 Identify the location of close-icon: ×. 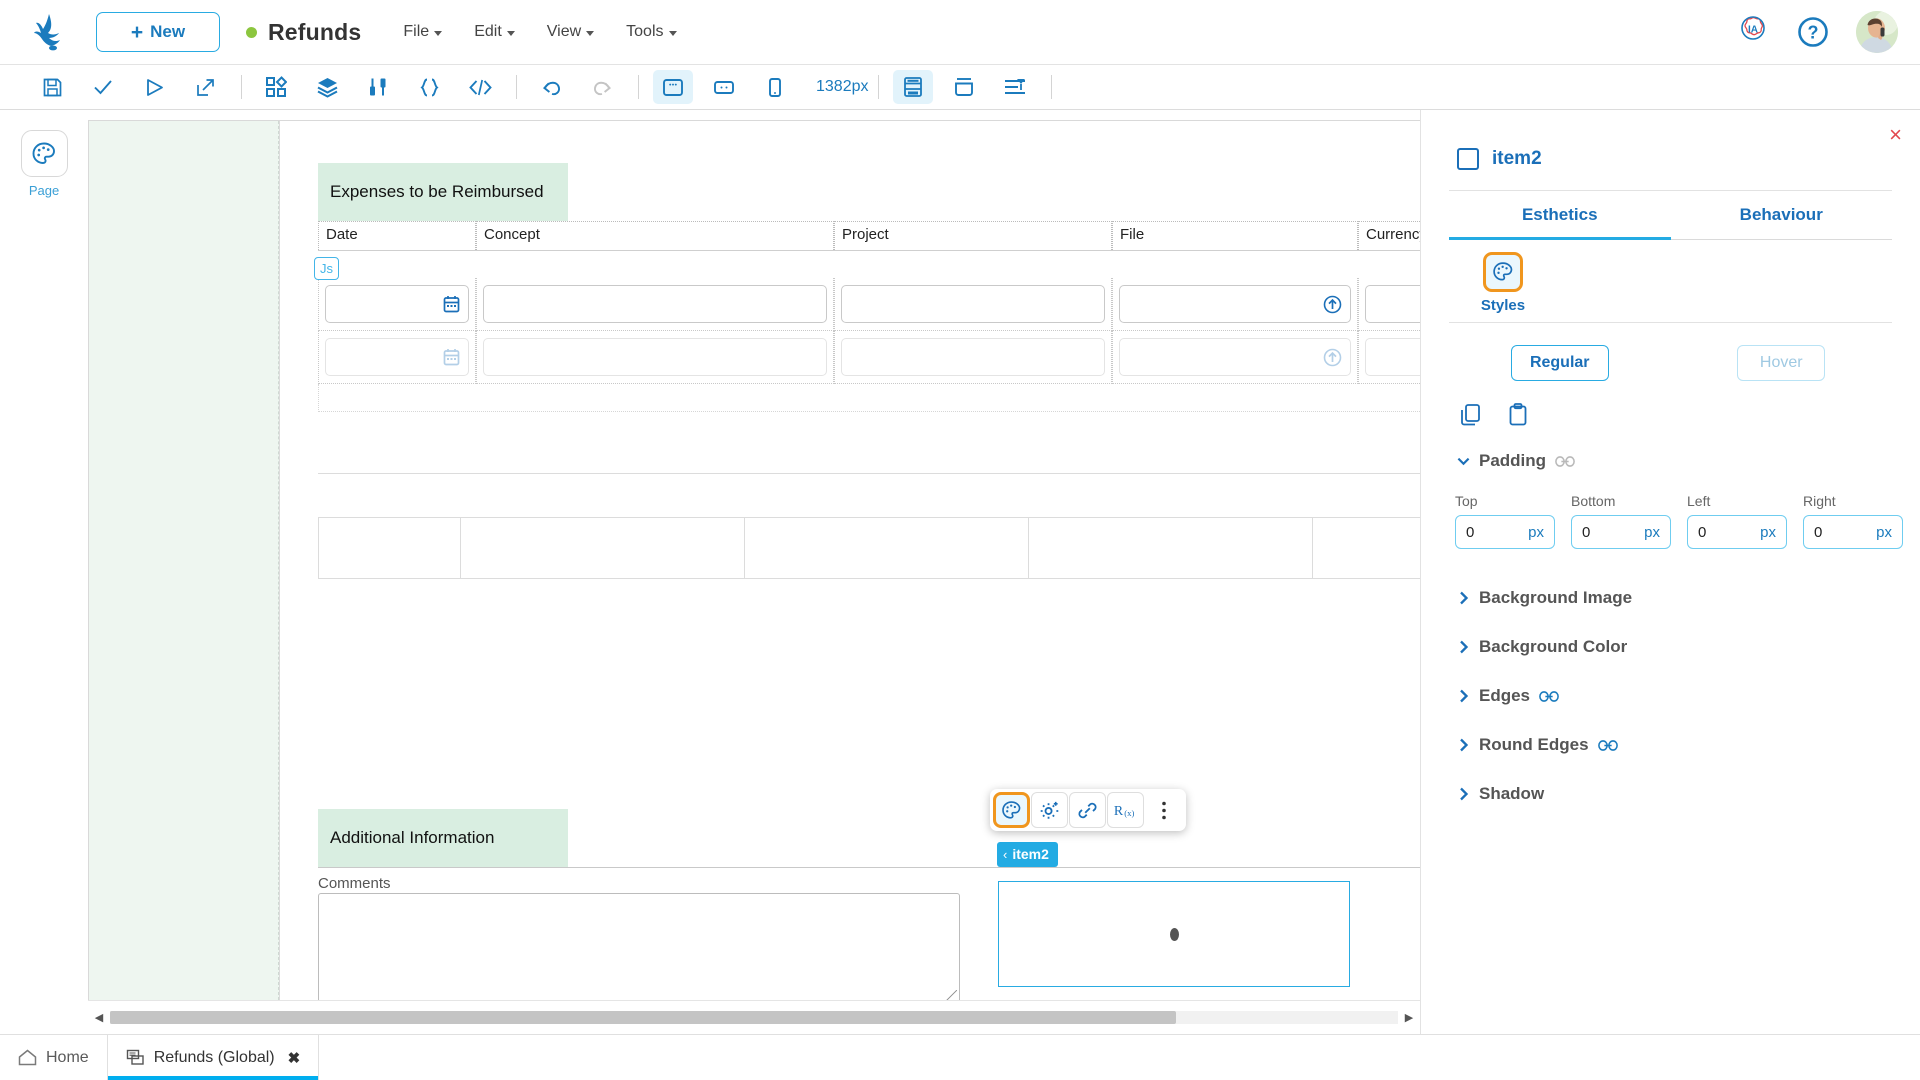
(1895, 135).